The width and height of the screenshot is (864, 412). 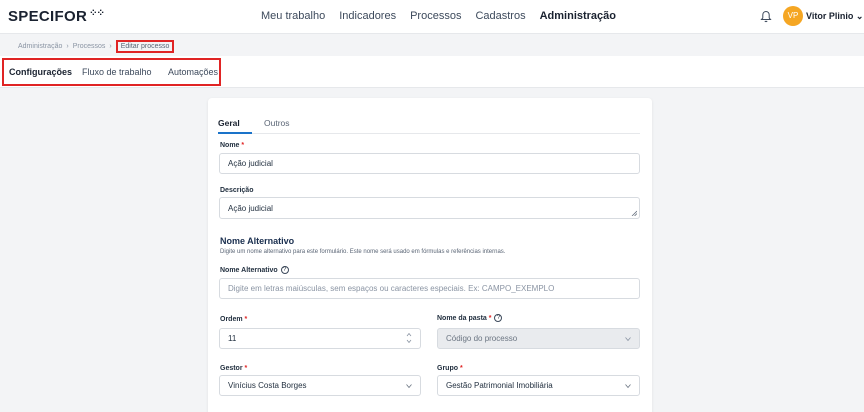 What do you see at coordinates (56, 16) in the screenshot?
I see `app-logo: SPECIFOR ⁘⁘` at bounding box center [56, 16].